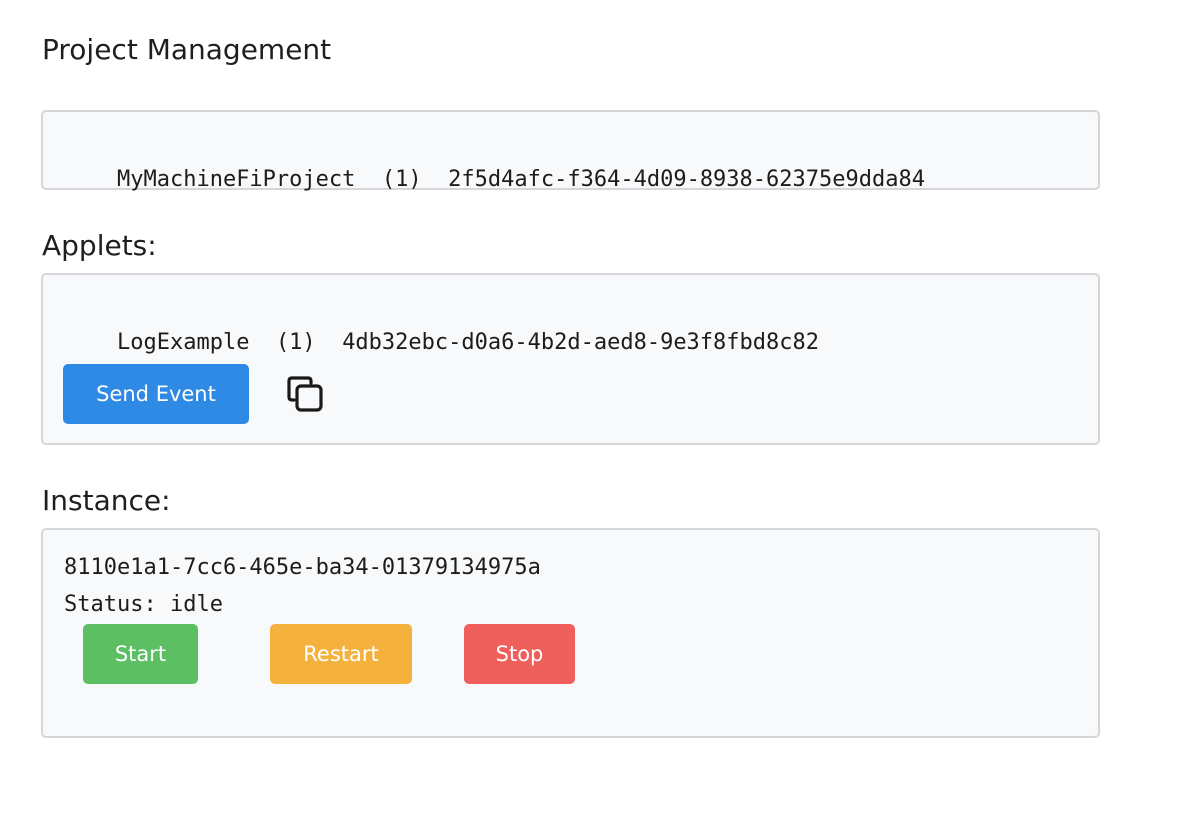 The image size is (1190, 824). Describe the element at coordinates (99, 245) in the screenshot. I see `applets-label: Applets:` at that location.